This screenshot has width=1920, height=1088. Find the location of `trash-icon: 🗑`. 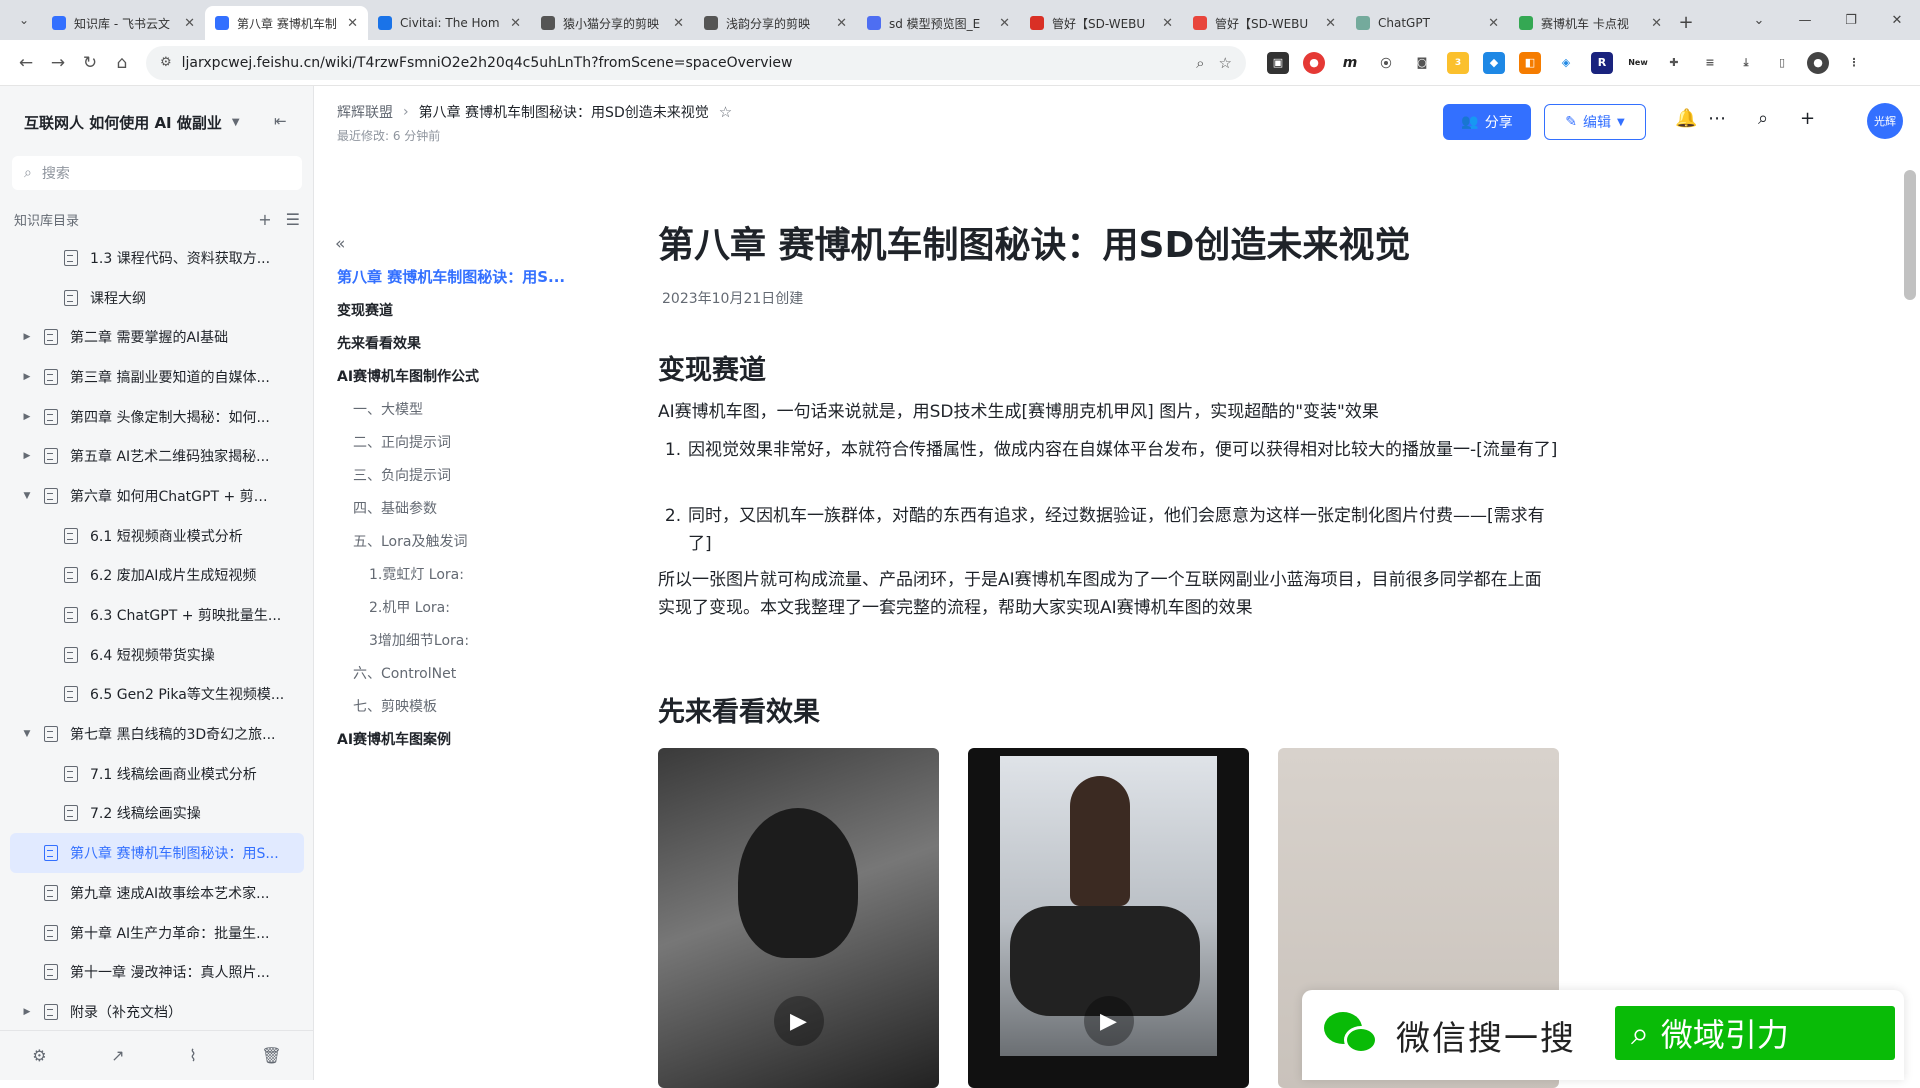

trash-icon: 🗑 is located at coordinates (271, 1055).